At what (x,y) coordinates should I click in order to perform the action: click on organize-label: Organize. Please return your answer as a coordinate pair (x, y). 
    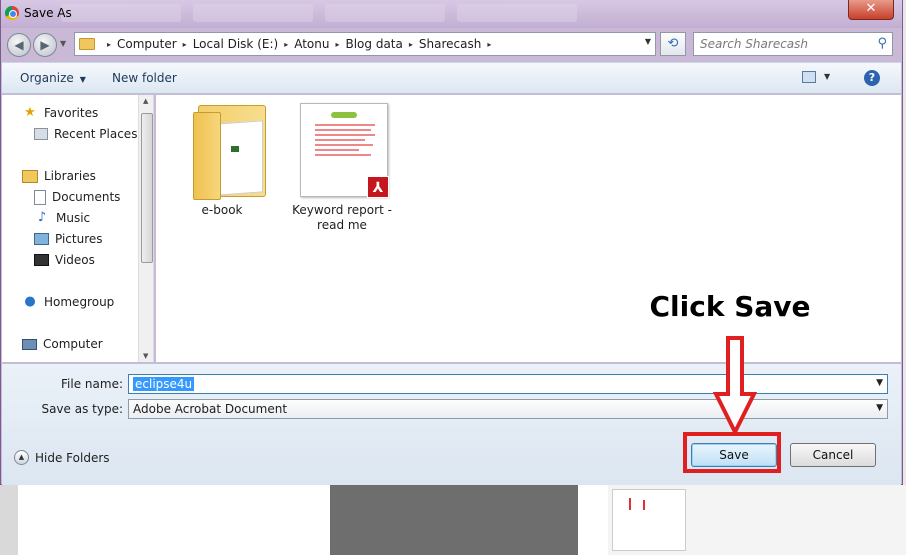
    Looking at the image, I should click on (47, 78).